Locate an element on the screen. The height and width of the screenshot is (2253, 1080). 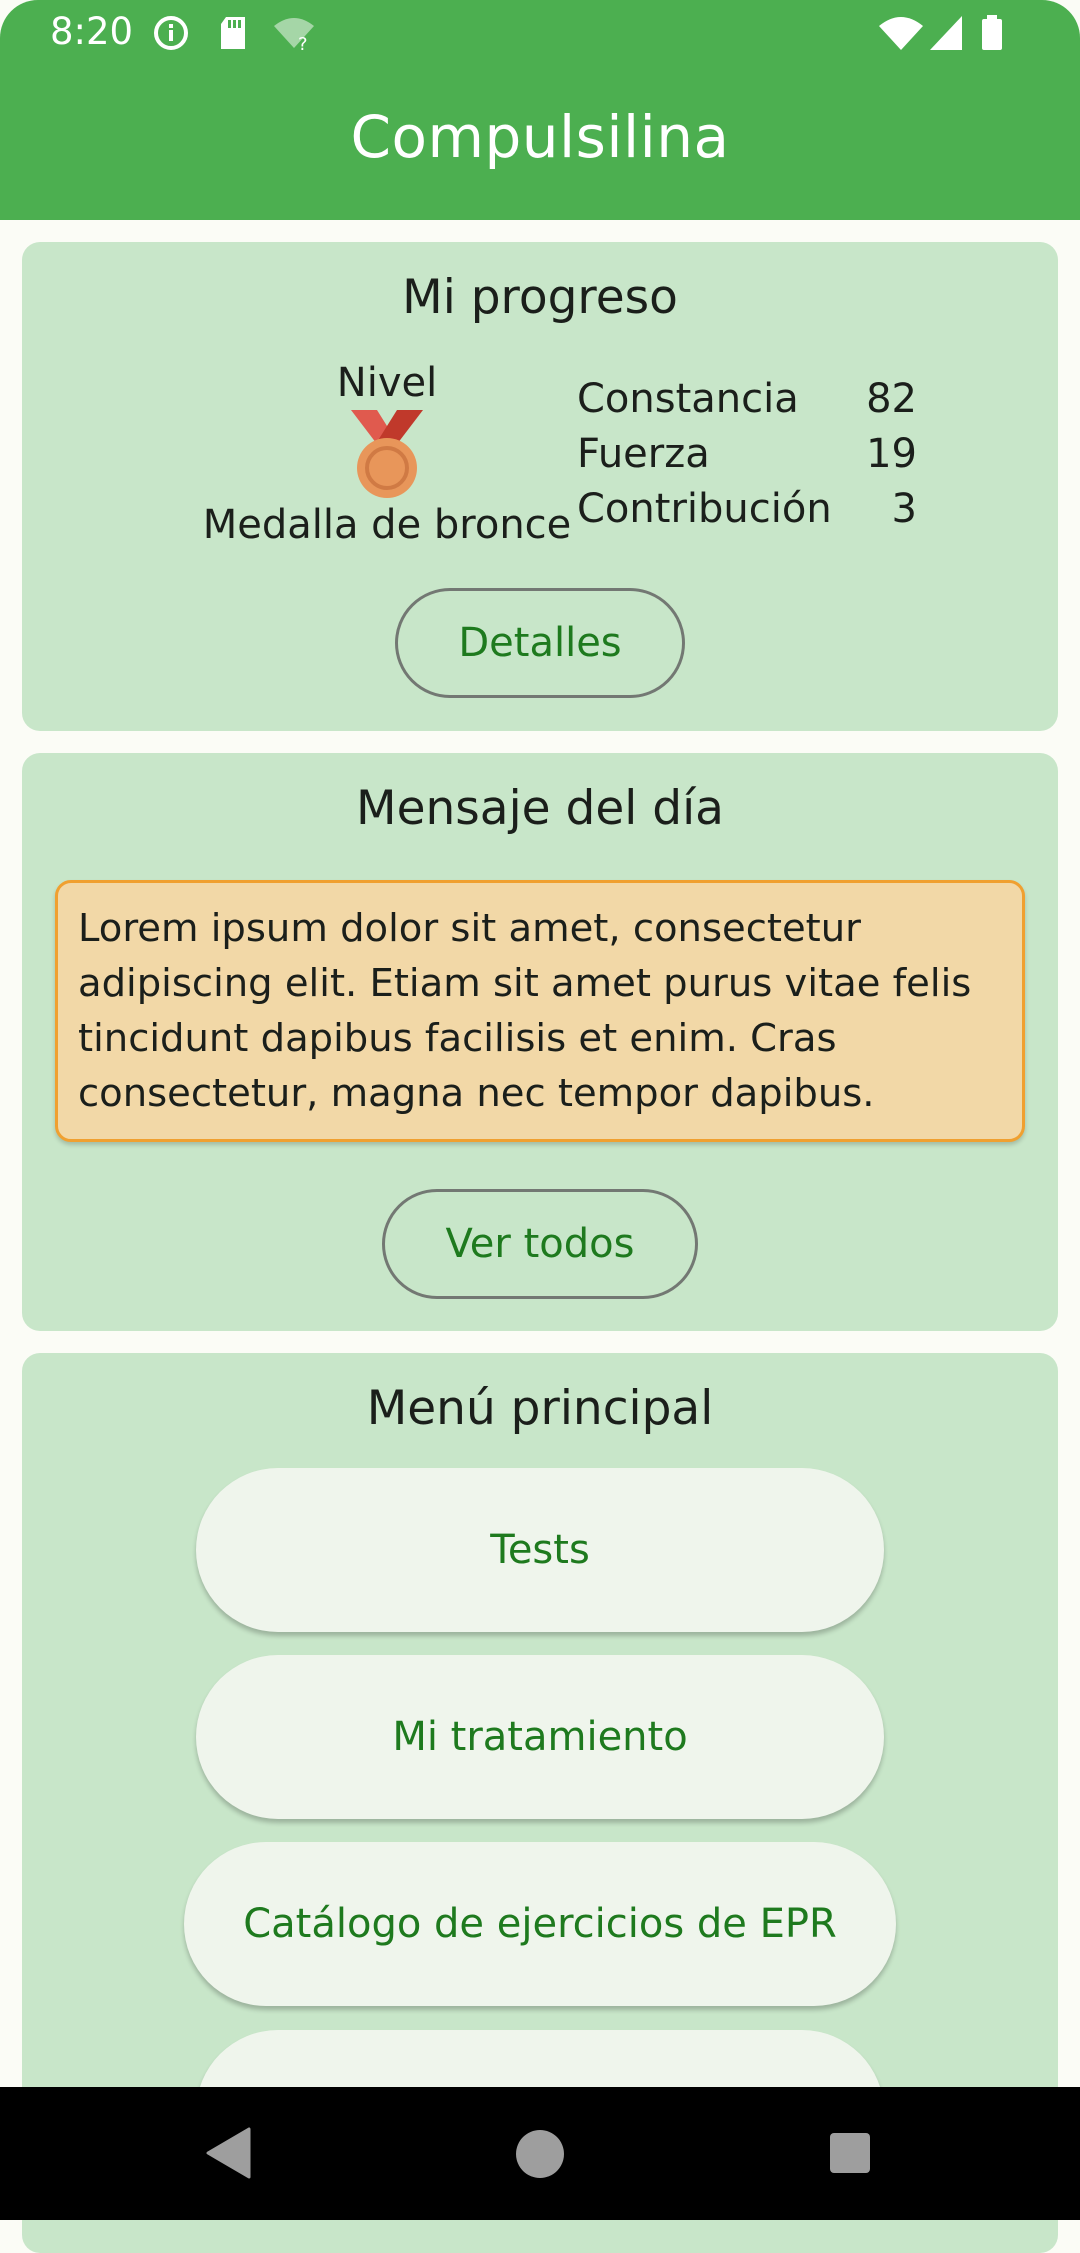
stats-list: Constancia 82 Fuerza 19 Contribución 3 is located at coordinates (747, 454).